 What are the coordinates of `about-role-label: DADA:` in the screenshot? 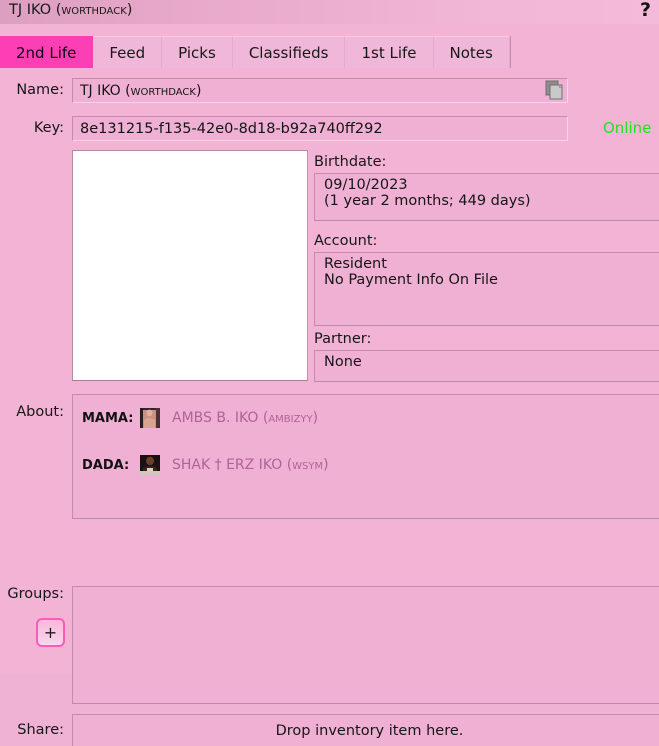 It's located at (106, 465).